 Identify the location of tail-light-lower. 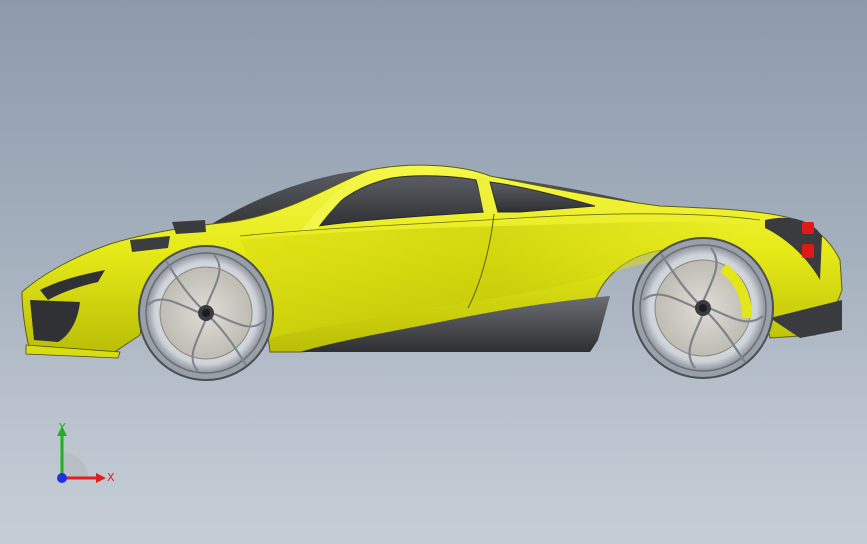
(808, 251).